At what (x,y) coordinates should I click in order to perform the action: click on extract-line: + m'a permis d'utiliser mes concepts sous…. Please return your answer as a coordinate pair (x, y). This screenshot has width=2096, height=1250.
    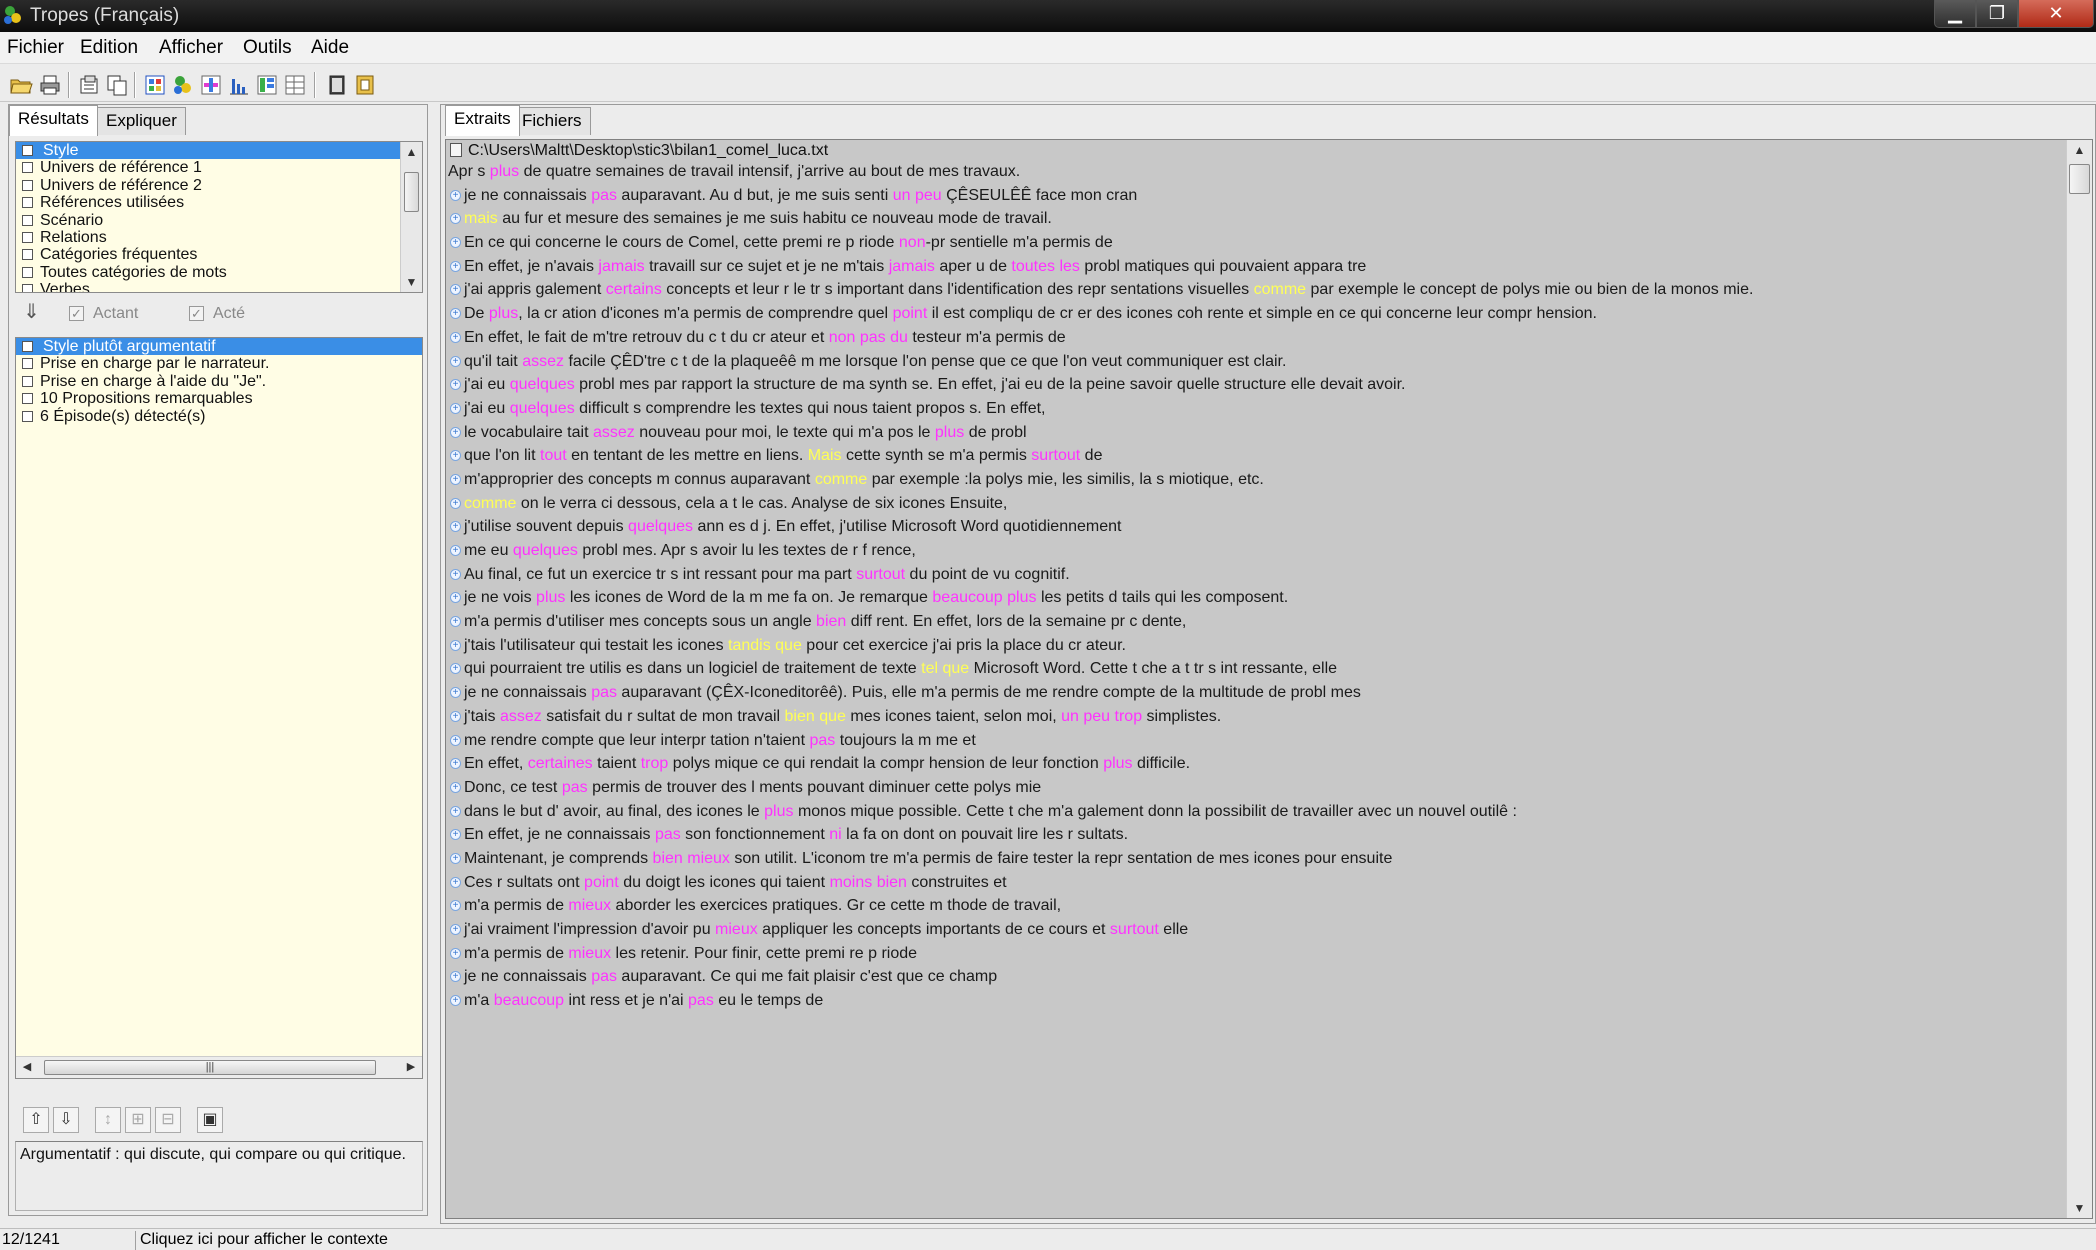
    Looking at the image, I should click on (1256, 623).